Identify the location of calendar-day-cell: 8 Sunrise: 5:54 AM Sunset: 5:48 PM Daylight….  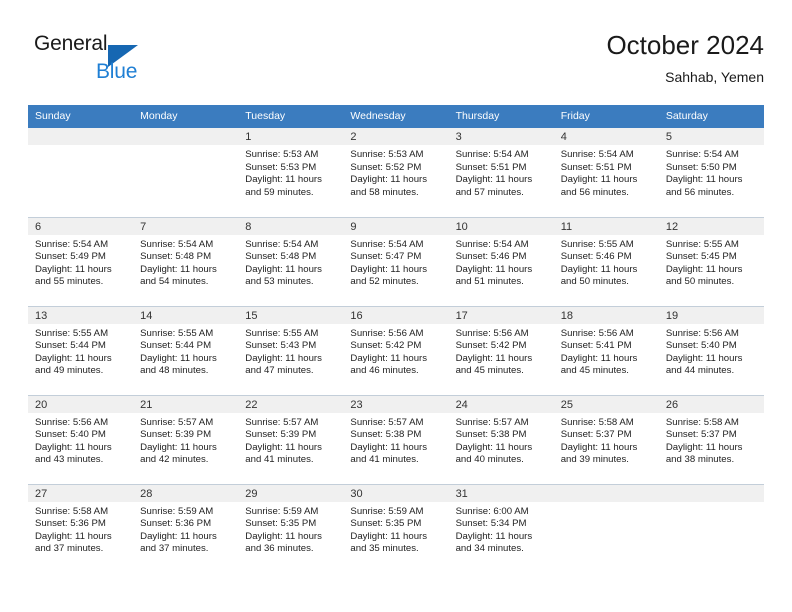
(291, 261).